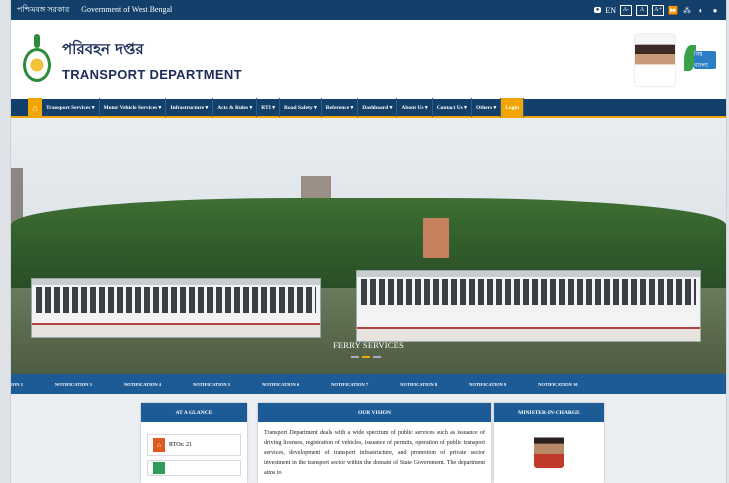  I want to click on nav-rti: RTI ▾, so click(268, 107).